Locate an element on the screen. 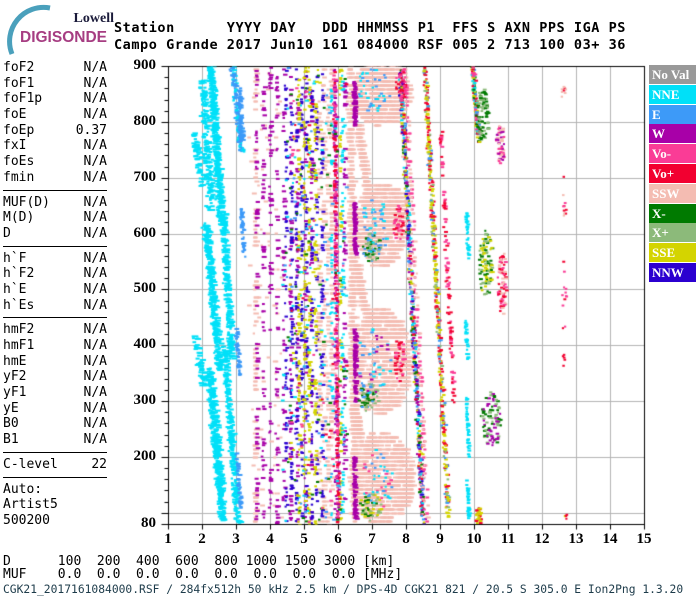 Image resolution: width=700 pixels, height=600 pixels. legend-item-sse: SSE is located at coordinates (672, 253).